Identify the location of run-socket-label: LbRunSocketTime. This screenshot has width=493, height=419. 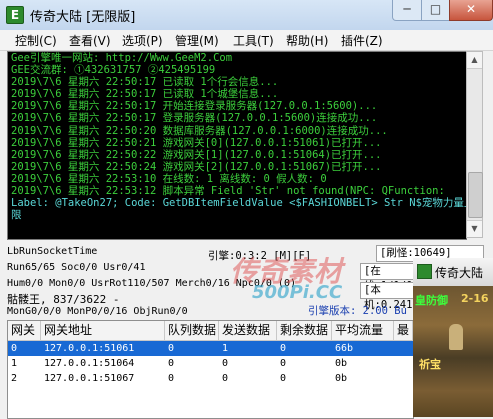
(52, 251).